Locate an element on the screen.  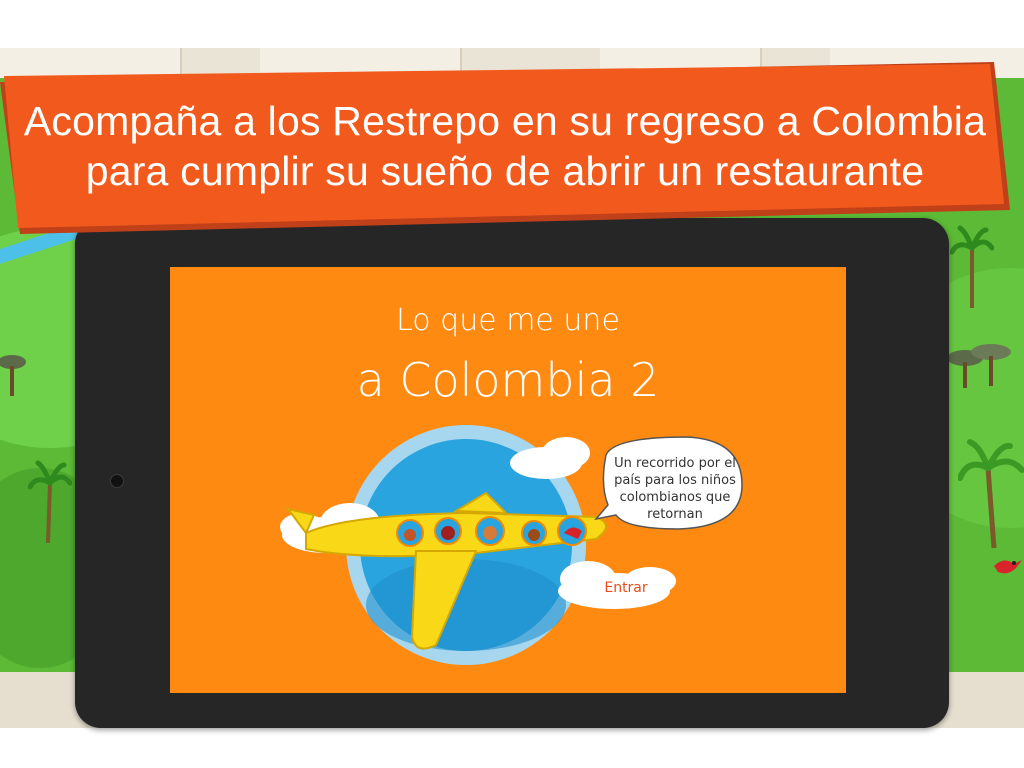
enter-button: Entrar is located at coordinates (626, 588).